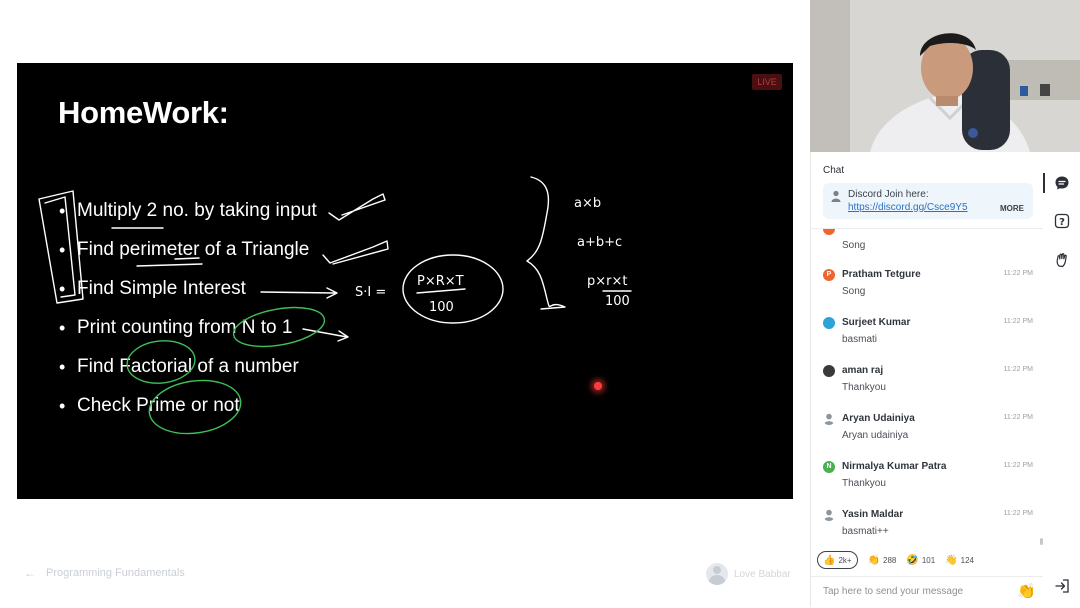 The width and height of the screenshot is (1080, 608). Describe the element at coordinates (441, 291) in the screenshot. I see `ink-fraction-bar` at that location.